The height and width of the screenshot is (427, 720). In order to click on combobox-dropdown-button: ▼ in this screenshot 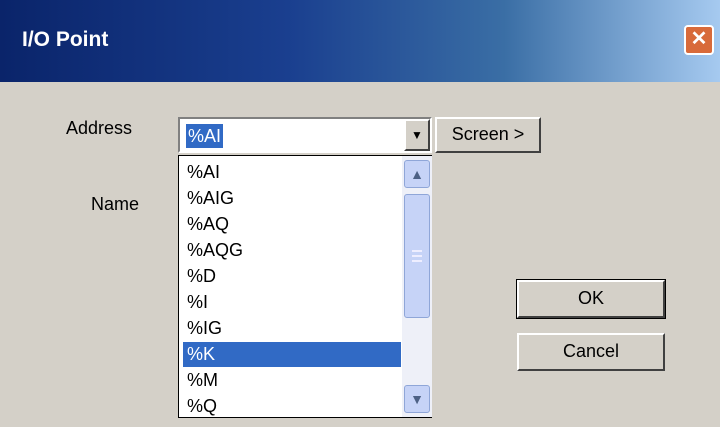, I will do `click(417, 135)`.